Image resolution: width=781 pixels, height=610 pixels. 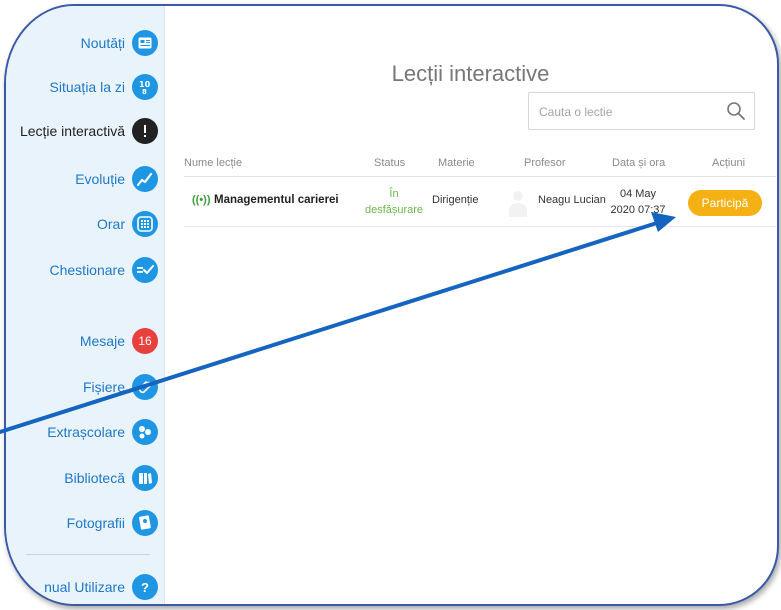 What do you see at coordinates (729, 163) in the screenshot?
I see `column-header-actions: Acțiuni` at bounding box center [729, 163].